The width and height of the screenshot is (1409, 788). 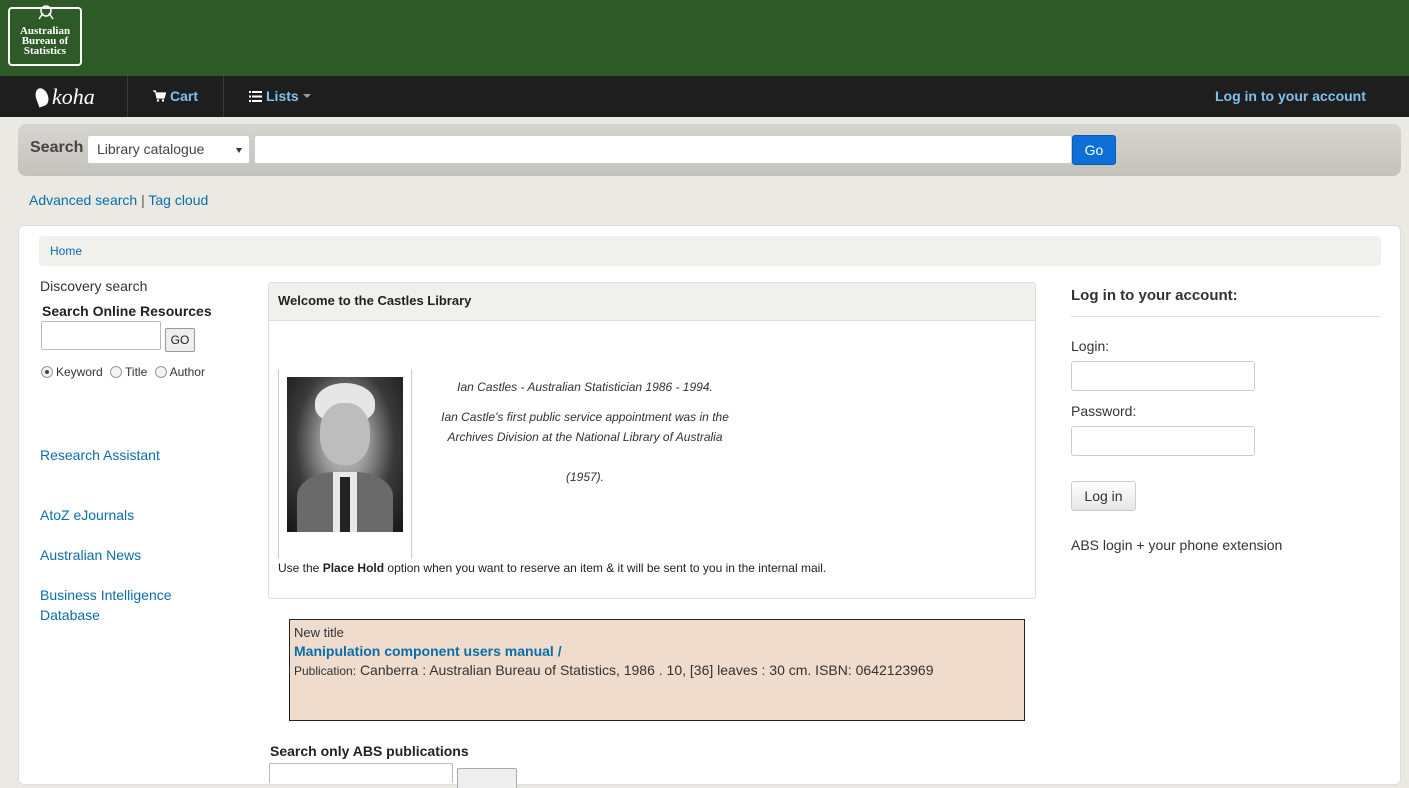 What do you see at coordinates (151, 149) in the screenshot?
I see `search-scope-value: Library catalogue` at bounding box center [151, 149].